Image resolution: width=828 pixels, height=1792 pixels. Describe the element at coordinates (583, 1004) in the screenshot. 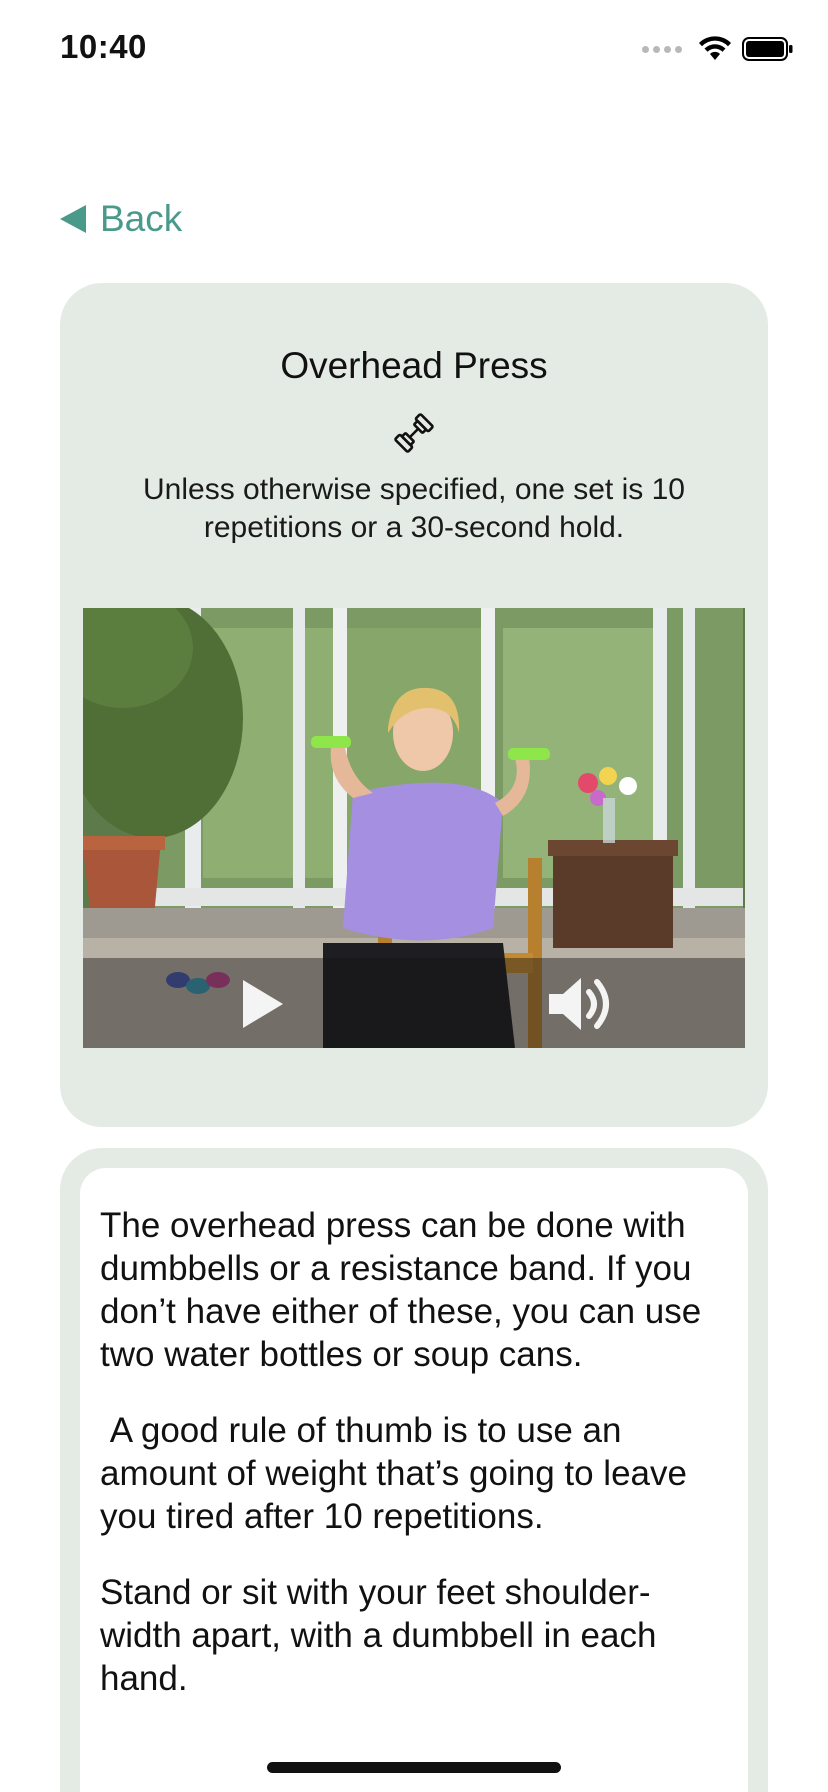

I see `speaker-volume-icon` at that location.